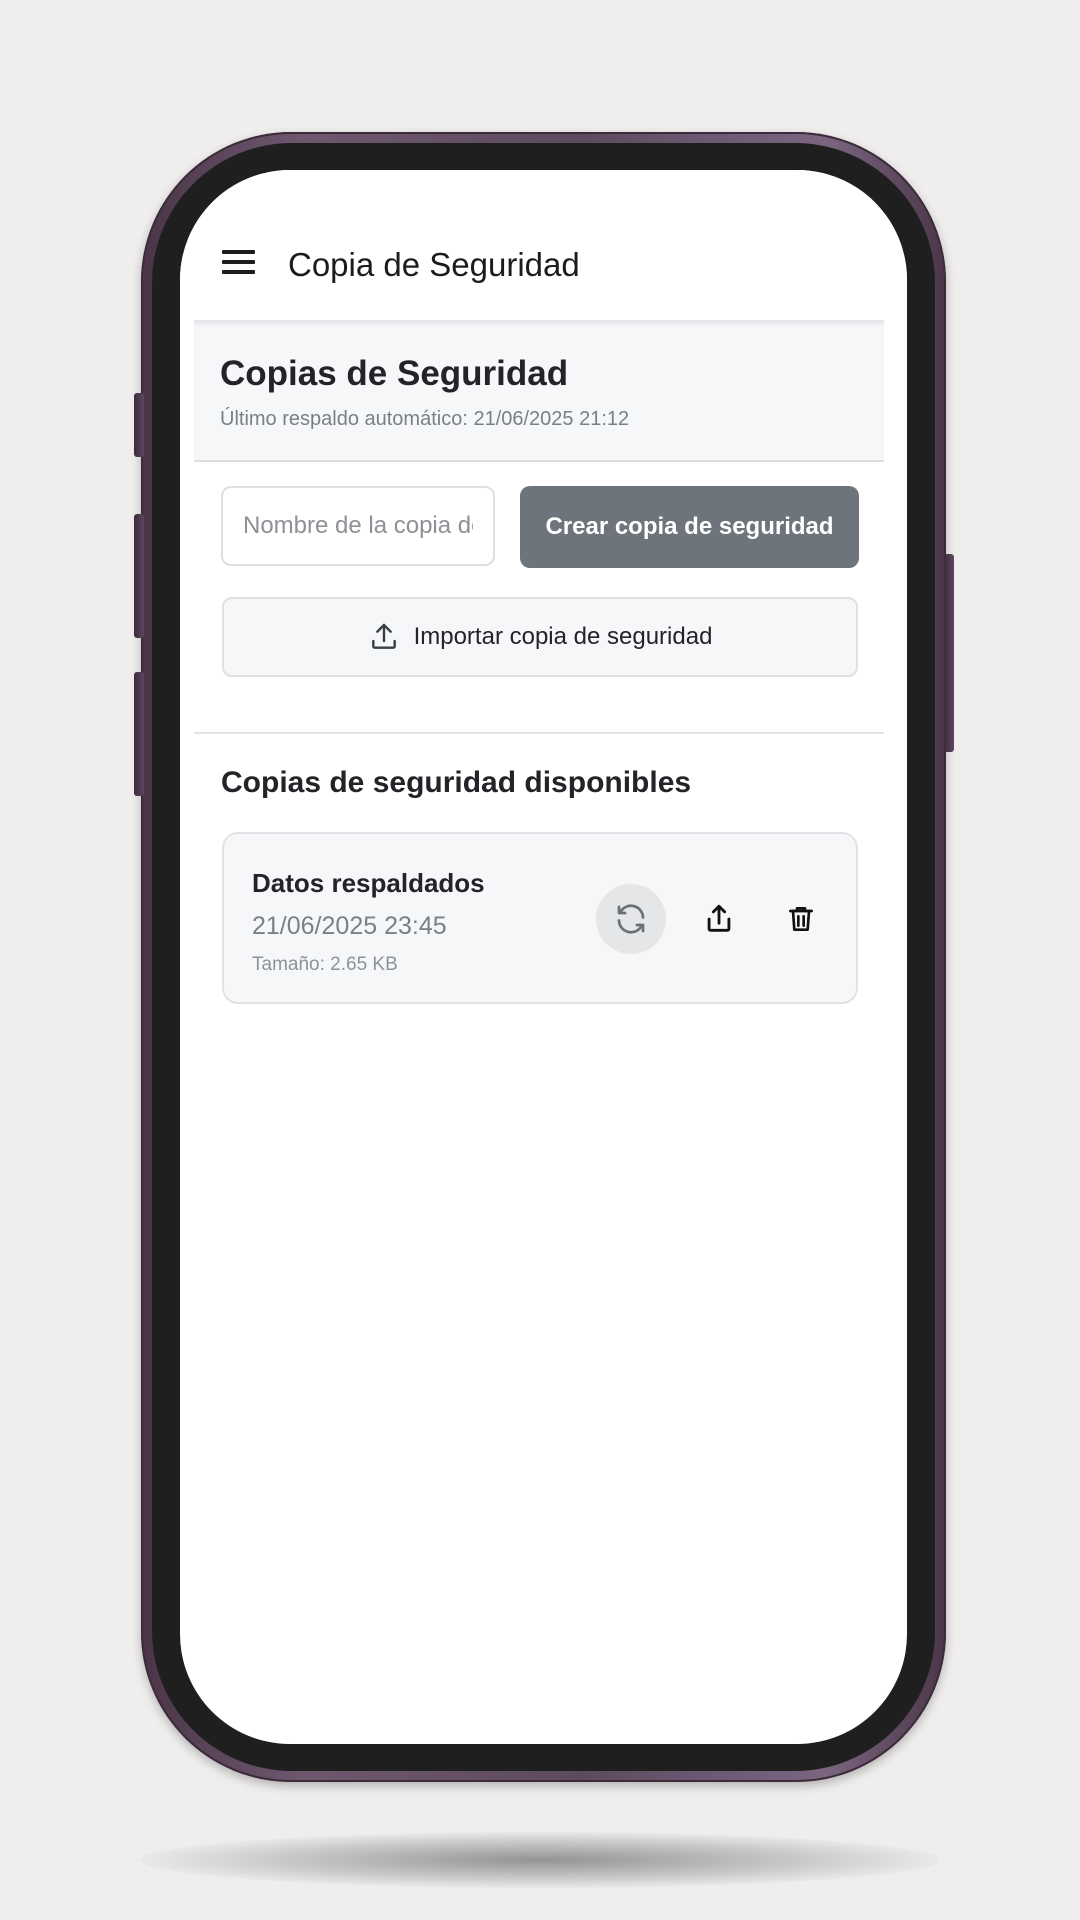 The width and height of the screenshot is (1080, 1920). Describe the element at coordinates (539, 733) in the screenshot. I see `section-divider` at that location.